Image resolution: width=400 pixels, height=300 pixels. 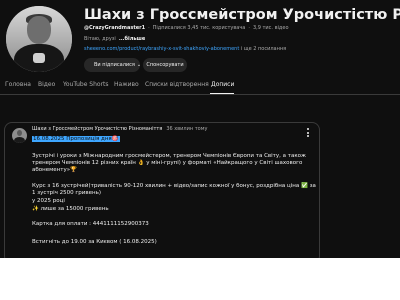 What do you see at coordinates (19, 135) in the screenshot?
I see `post-author-avatar` at bounding box center [19, 135].